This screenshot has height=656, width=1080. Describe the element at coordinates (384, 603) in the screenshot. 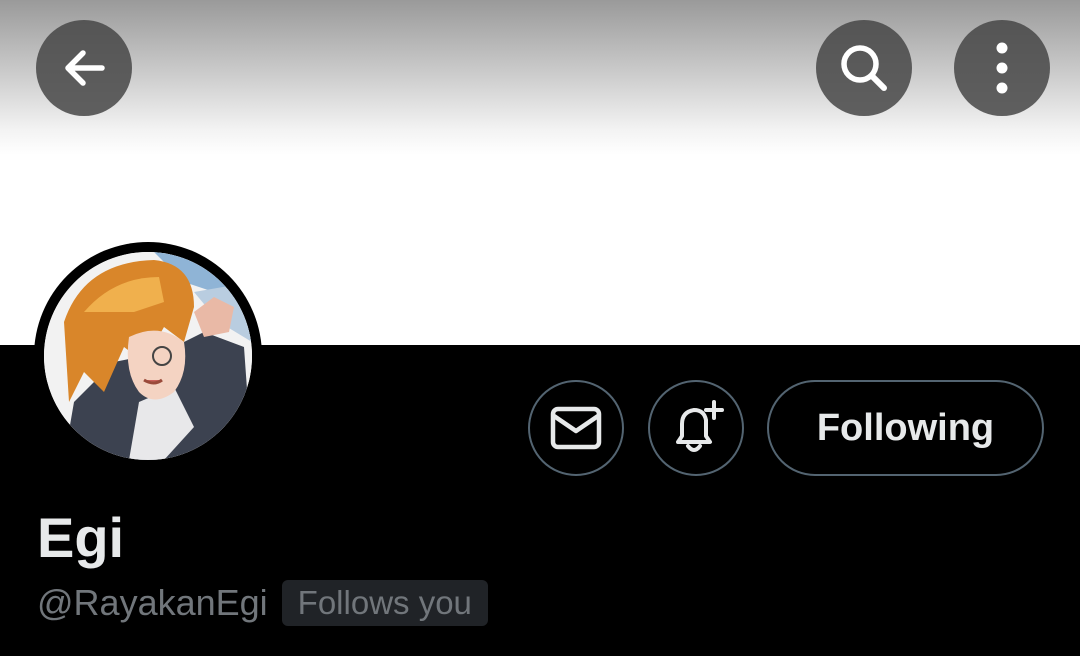

I see `follows-you-badge: Follows you` at that location.